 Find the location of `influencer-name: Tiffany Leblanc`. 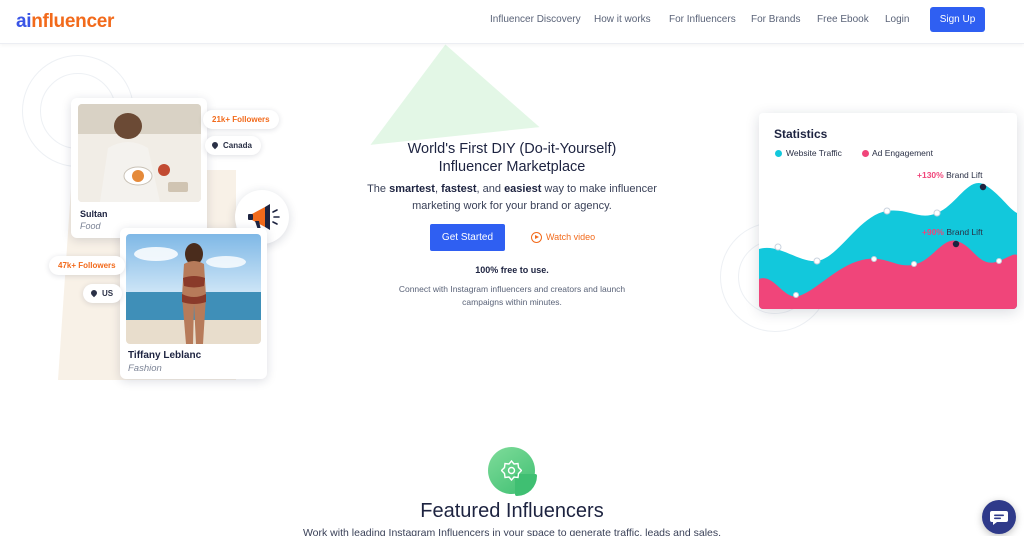

influencer-name: Tiffany Leblanc is located at coordinates (165, 355).